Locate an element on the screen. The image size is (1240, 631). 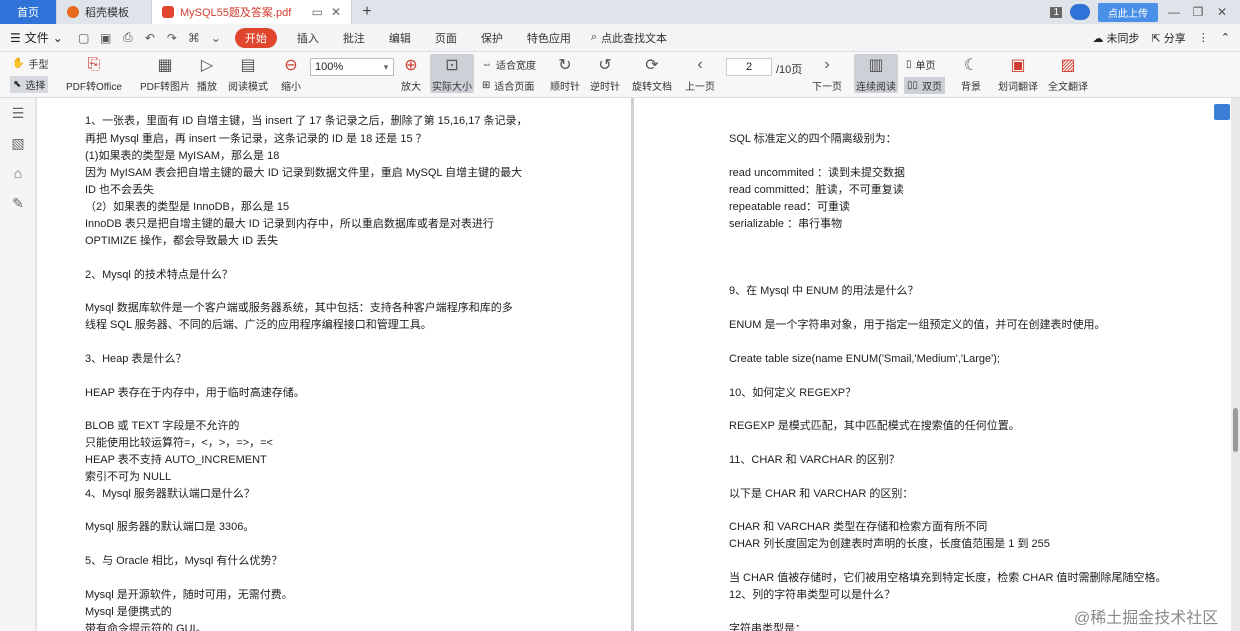
pdf-to-office-button: ⎘ PDF转Office is located at coordinates (94, 73).